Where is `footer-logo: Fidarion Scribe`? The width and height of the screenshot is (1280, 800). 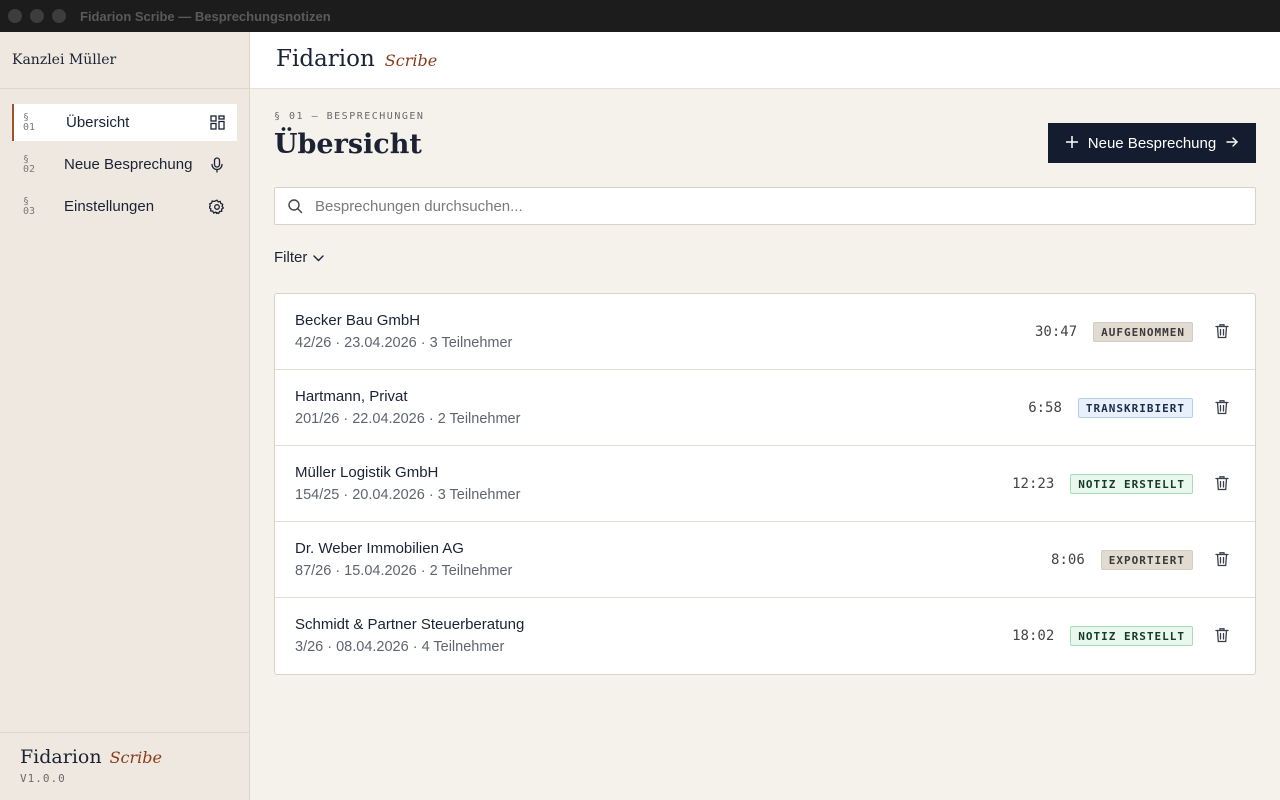 footer-logo: Fidarion Scribe is located at coordinates (91, 757).